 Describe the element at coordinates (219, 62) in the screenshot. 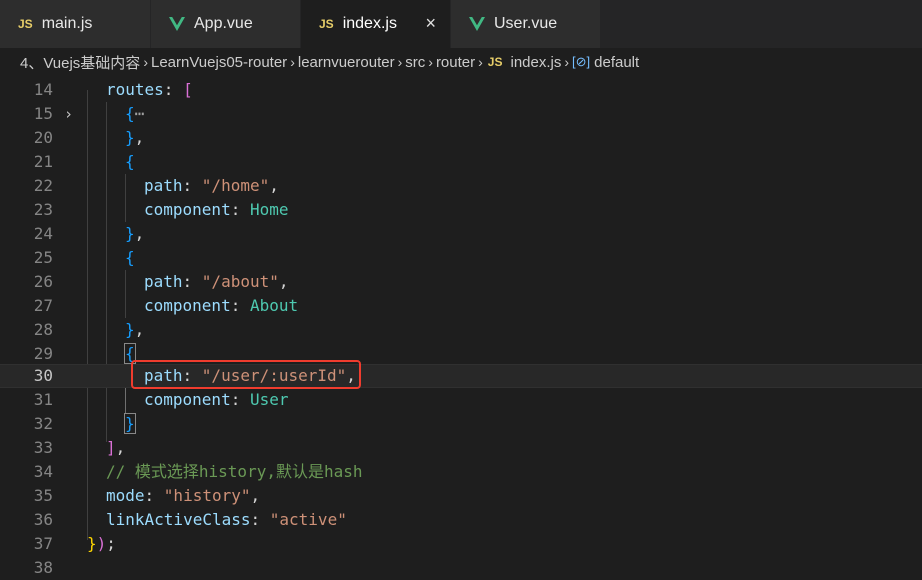

I see `breadcrumb-item: LearnVuejs05-router` at that location.